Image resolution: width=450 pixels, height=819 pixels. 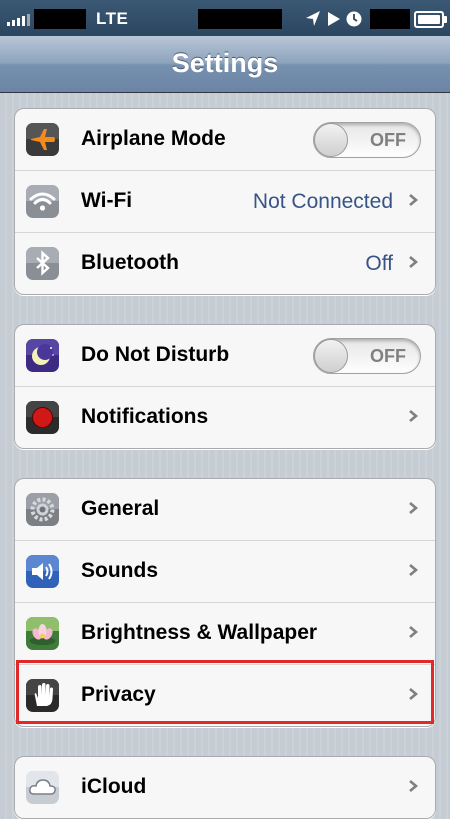 I want to click on play-icon, so click(x=334, y=19).